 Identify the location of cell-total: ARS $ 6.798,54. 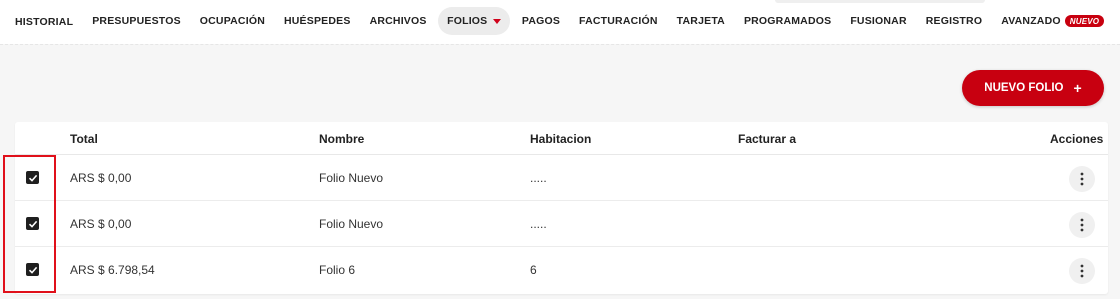
(112, 270).